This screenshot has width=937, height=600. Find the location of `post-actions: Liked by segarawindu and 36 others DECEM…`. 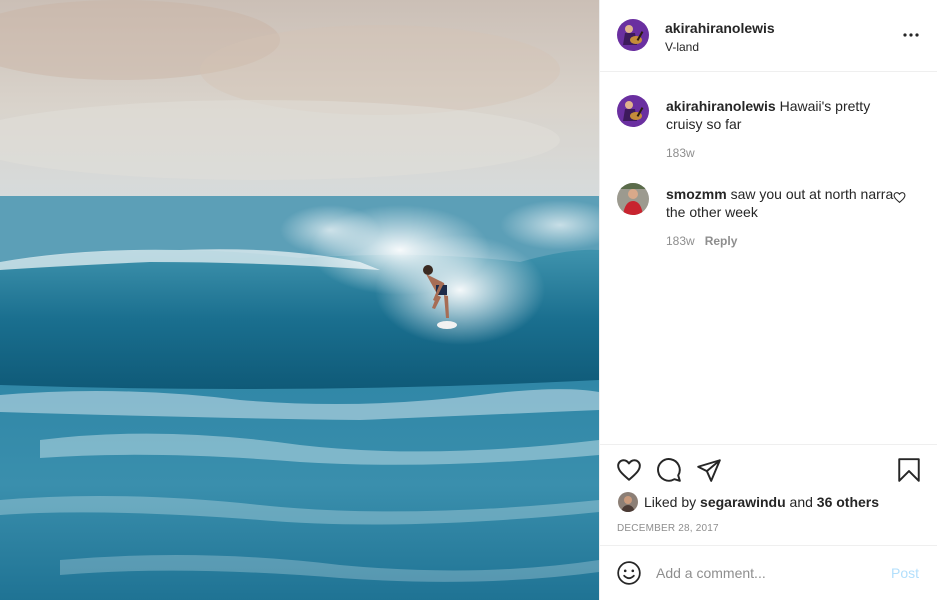

post-actions: Liked by segarawindu and 36 others DECEM… is located at coordinates (768, 494).